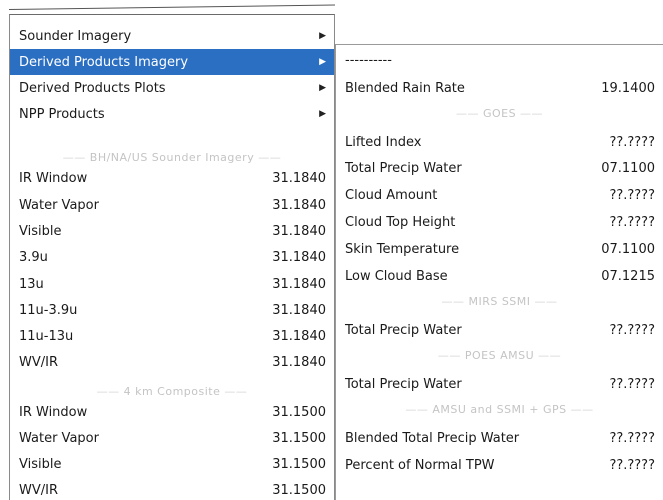 The image size is (663, 500). Describe the element at coordinates (628, 276) in the screenshot. I see `menu-item-value: 07.1215` at that location.